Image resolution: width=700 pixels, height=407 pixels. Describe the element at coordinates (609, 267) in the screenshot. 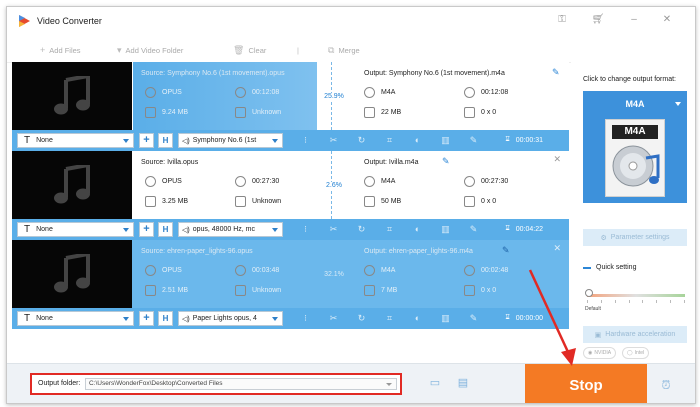

I see `quick-setting-label: Quick setting` at that location.